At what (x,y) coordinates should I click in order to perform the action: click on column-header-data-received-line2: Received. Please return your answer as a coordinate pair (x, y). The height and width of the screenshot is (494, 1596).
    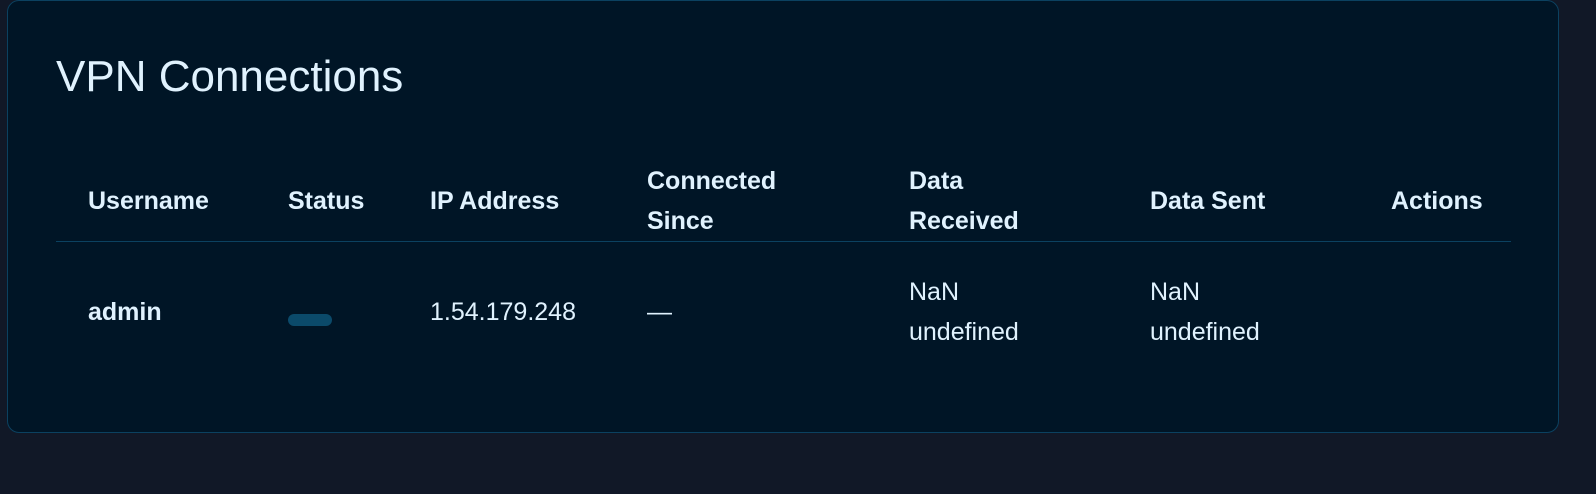
    Looking at the image, I should click on (964, 221).